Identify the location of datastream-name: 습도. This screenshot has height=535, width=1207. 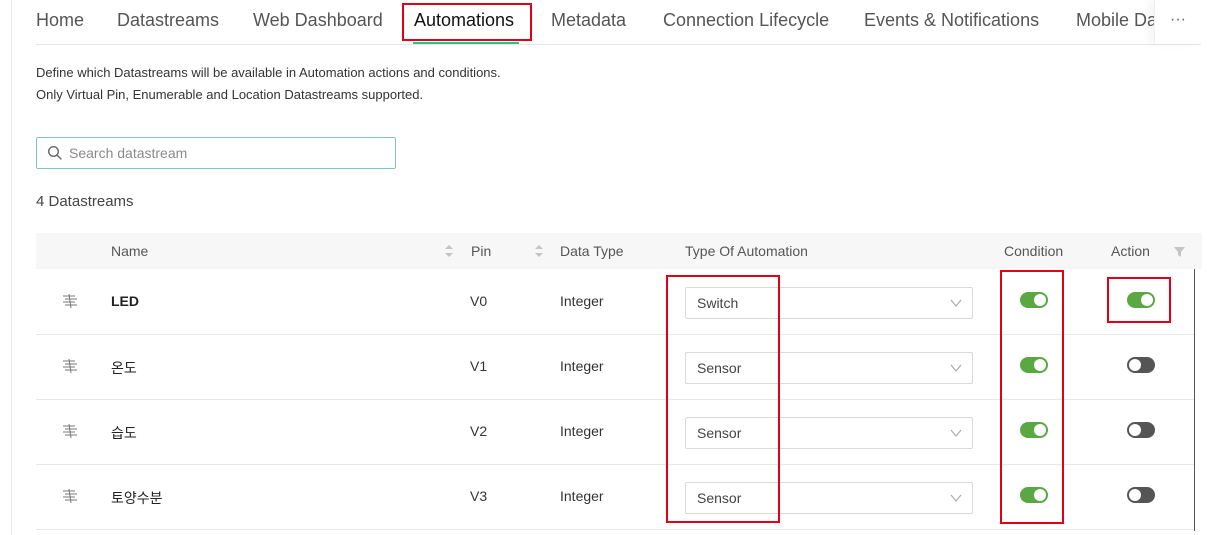
(124, 433).